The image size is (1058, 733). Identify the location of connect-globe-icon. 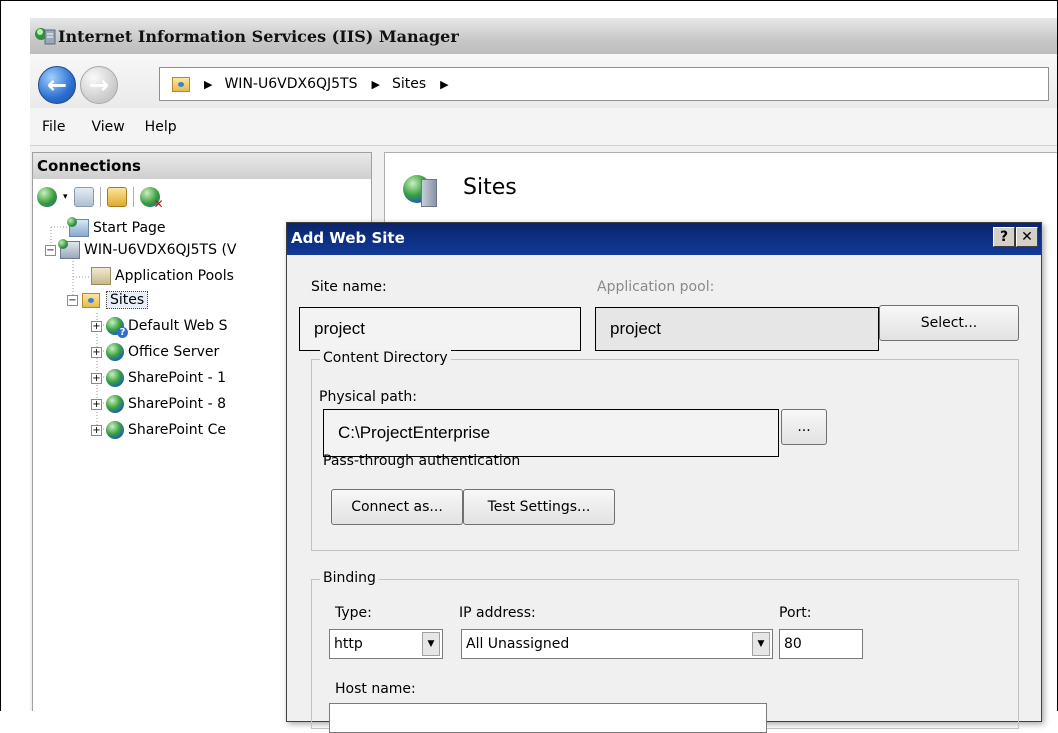
(47, 197).